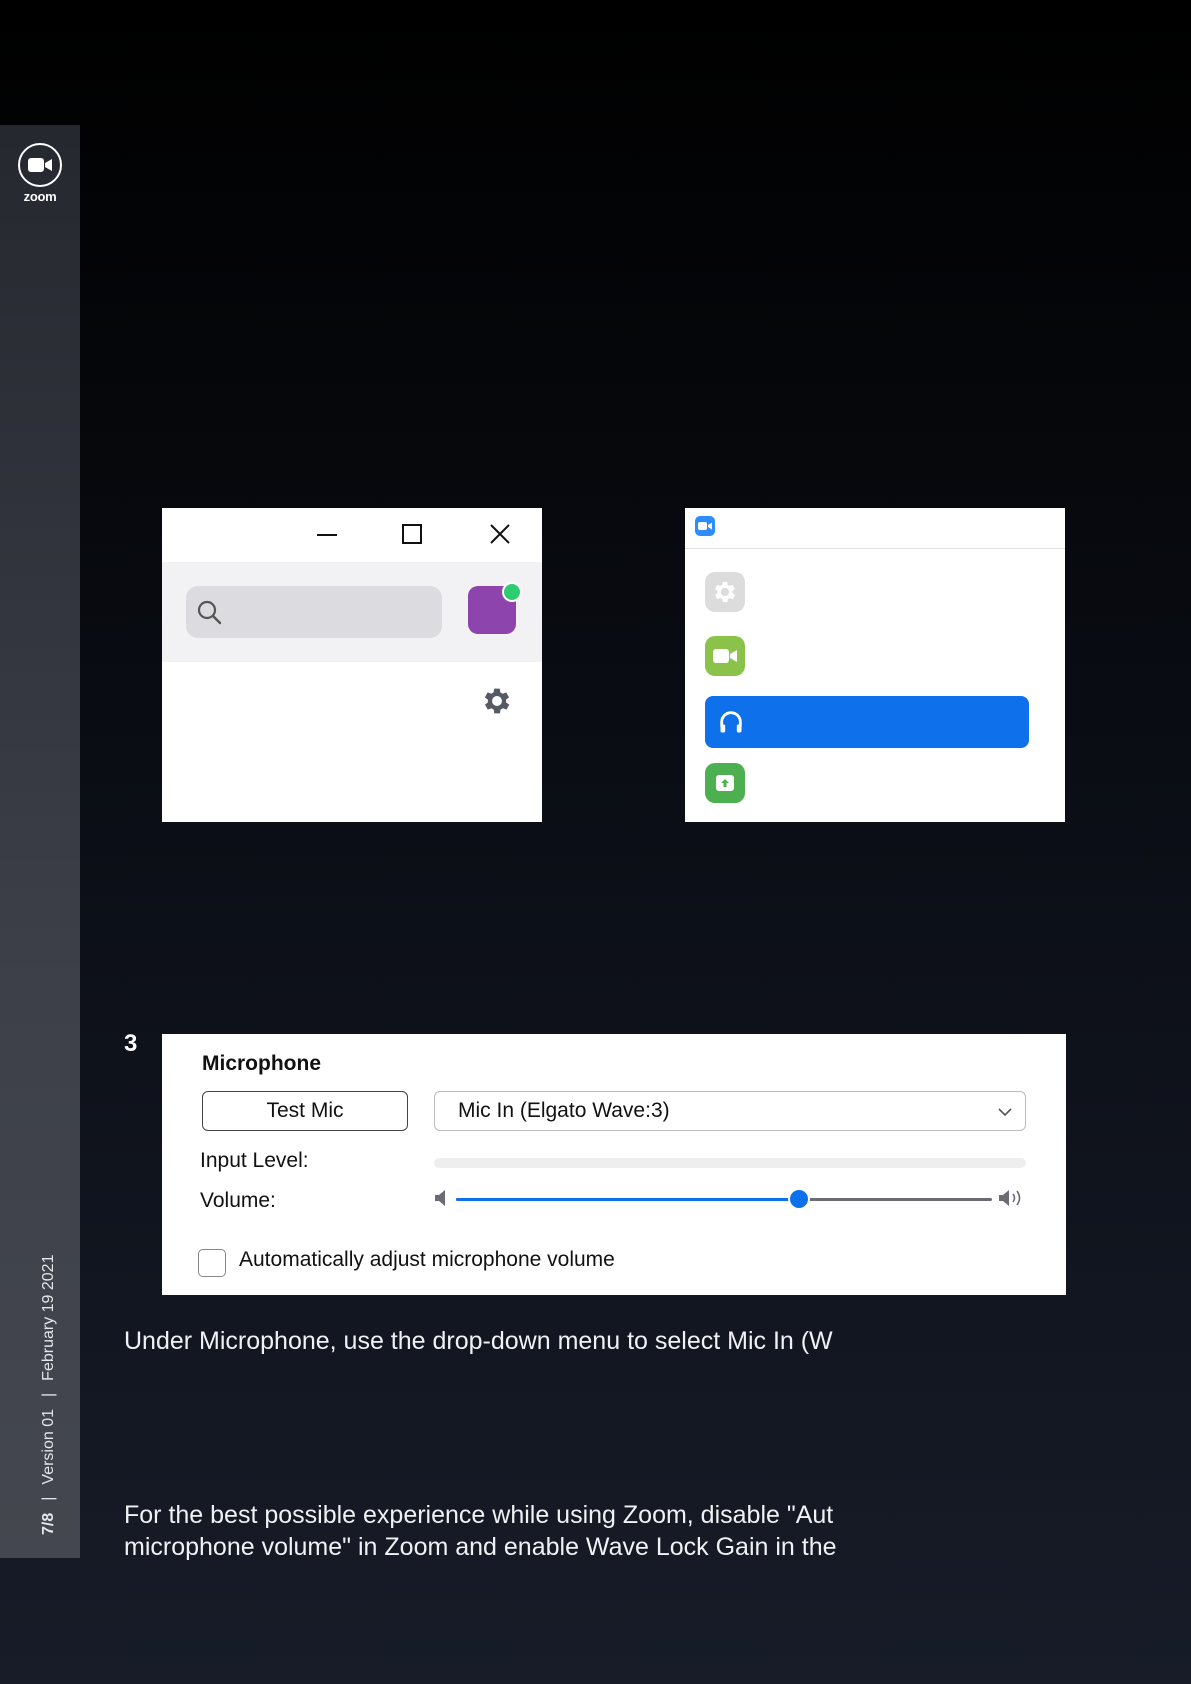  Describe the element at coordinates (209, 612) in the screenshot. I see `search-icon` at that location.